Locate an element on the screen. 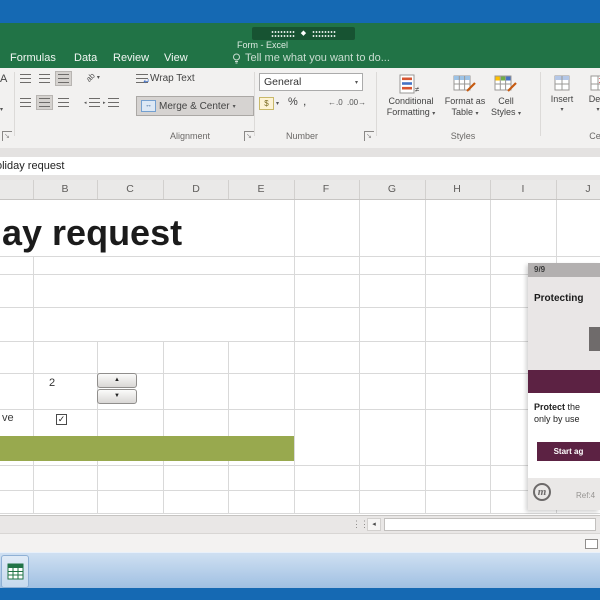 The image size is (600, 600). align-left-button is located at coordinates (25, 102).